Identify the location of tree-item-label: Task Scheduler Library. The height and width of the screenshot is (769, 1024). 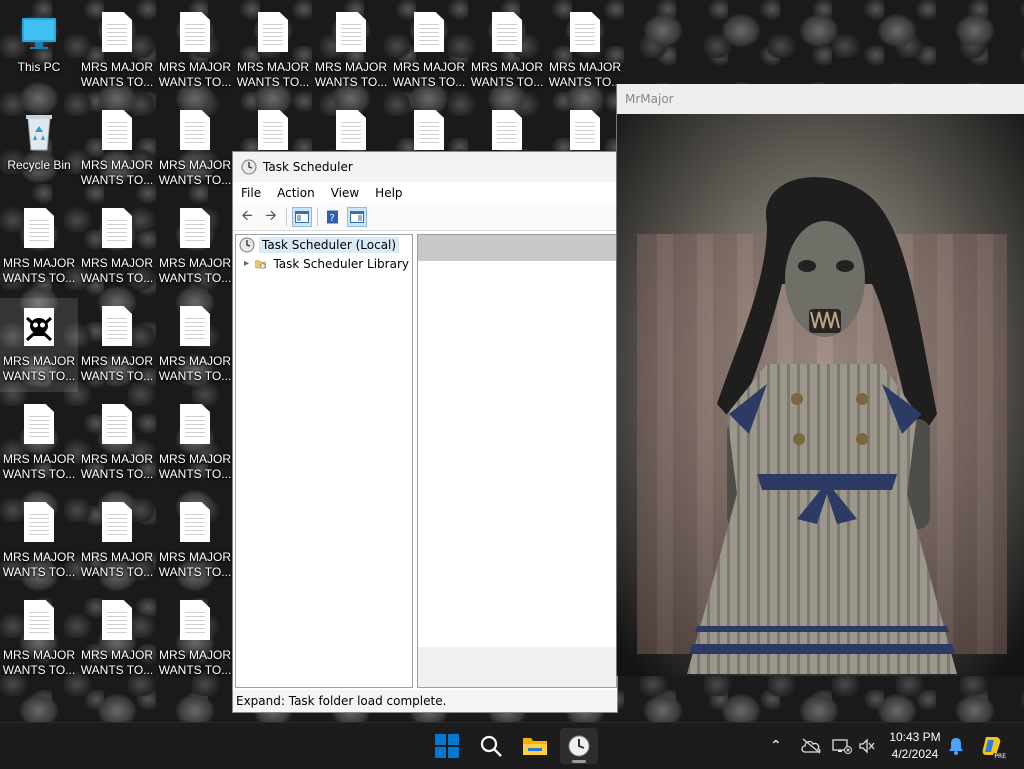
(341, 263).